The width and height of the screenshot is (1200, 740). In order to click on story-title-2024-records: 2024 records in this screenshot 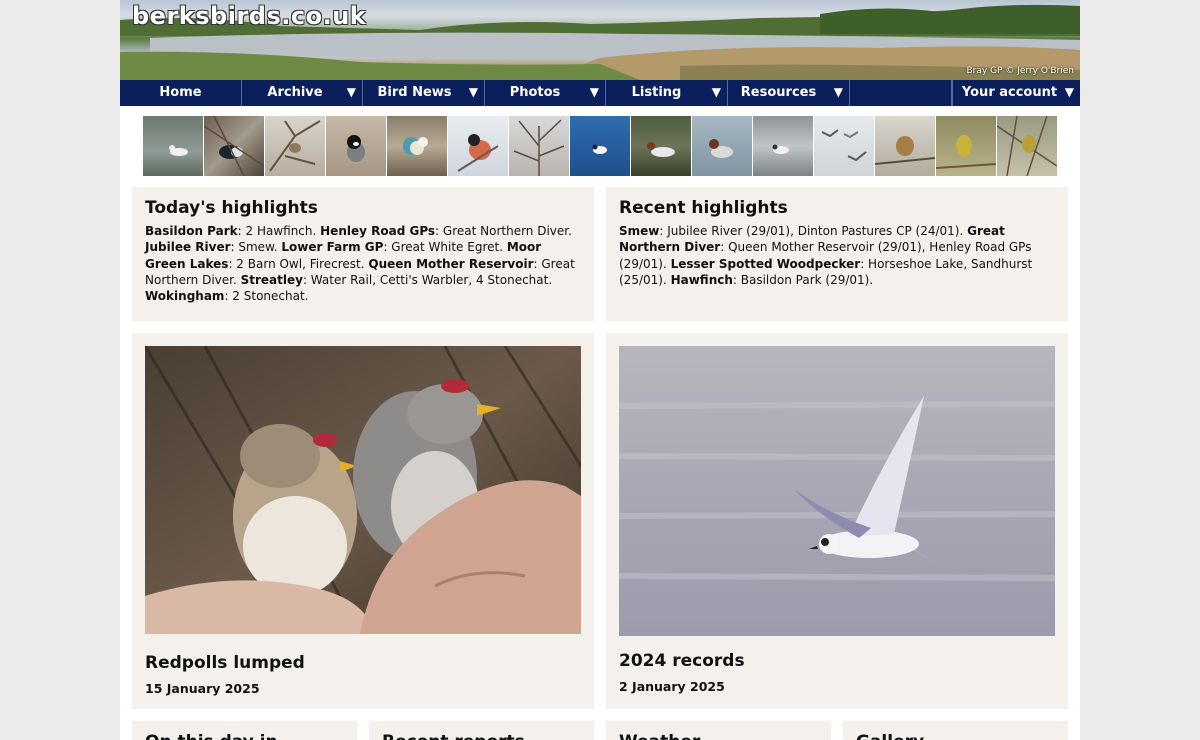, I will do `click(682, 661)`.